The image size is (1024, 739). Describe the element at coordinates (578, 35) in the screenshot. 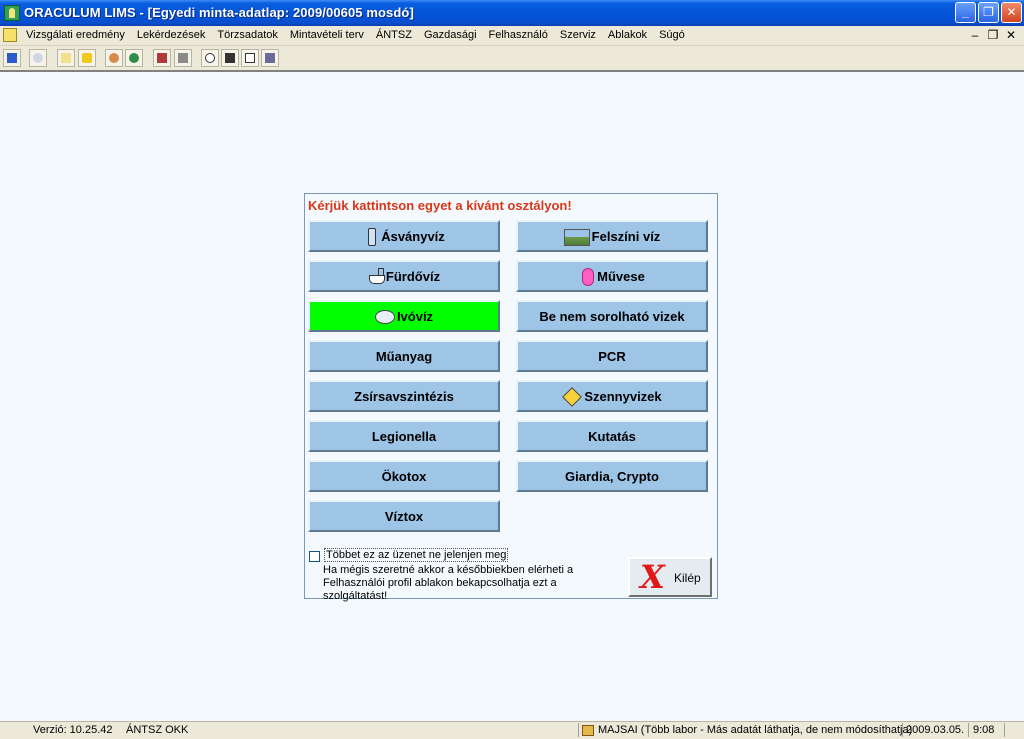

I see `menu-szerviz: Szerviz` at that location.